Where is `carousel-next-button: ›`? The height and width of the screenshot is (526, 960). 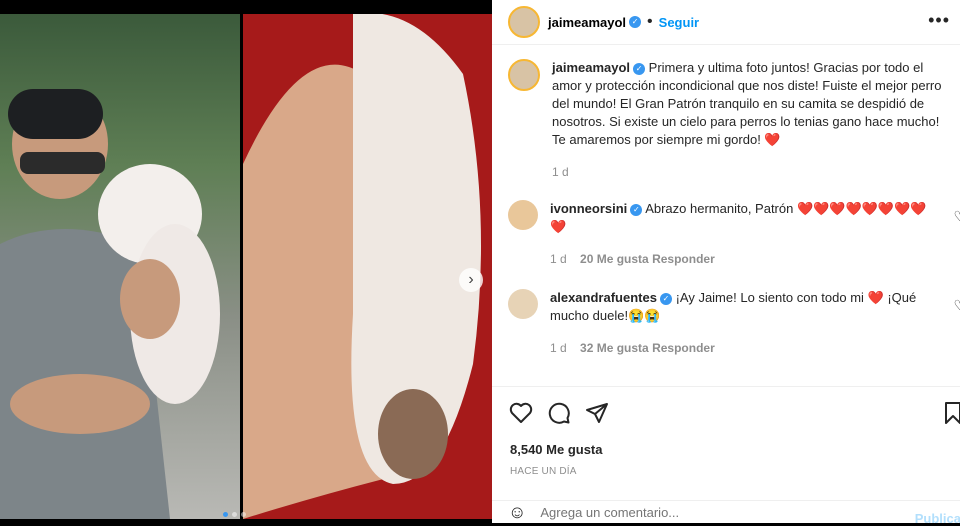
carousel-next-button: › is located at coordinates (471, 280).